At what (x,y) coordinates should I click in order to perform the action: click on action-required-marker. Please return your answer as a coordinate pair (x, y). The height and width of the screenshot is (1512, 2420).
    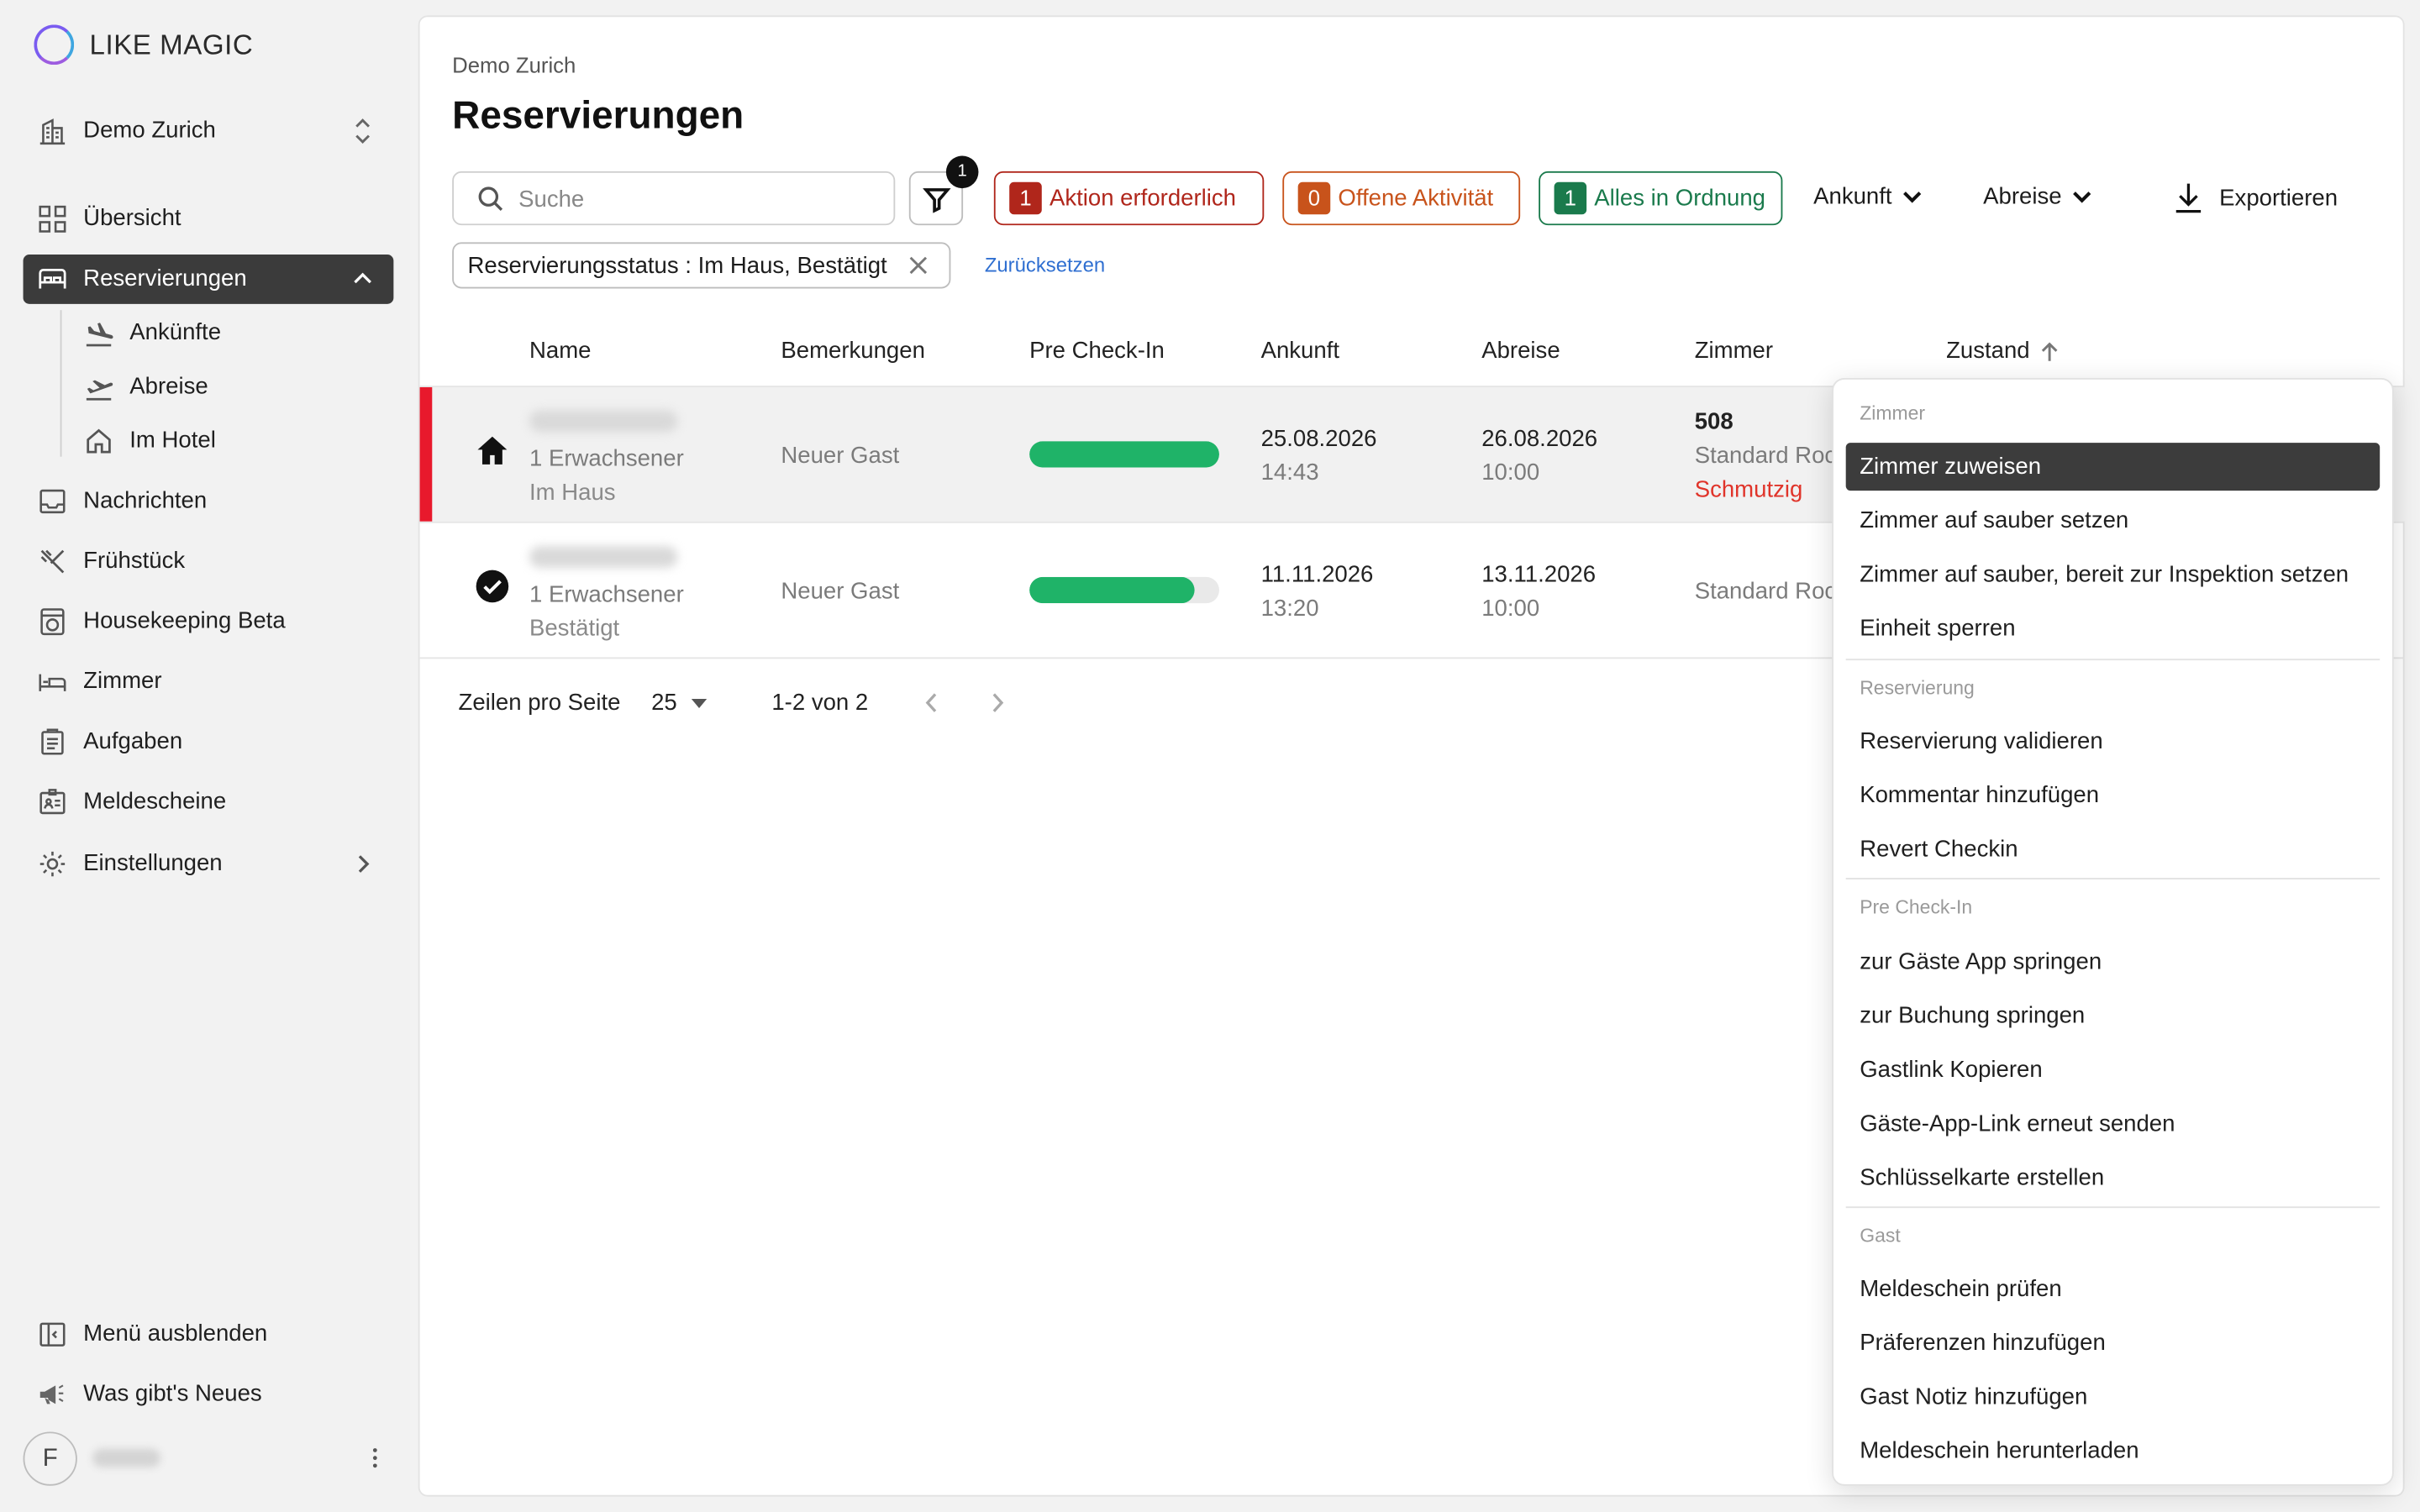
    Looking at the image, I should click on (426, 454).